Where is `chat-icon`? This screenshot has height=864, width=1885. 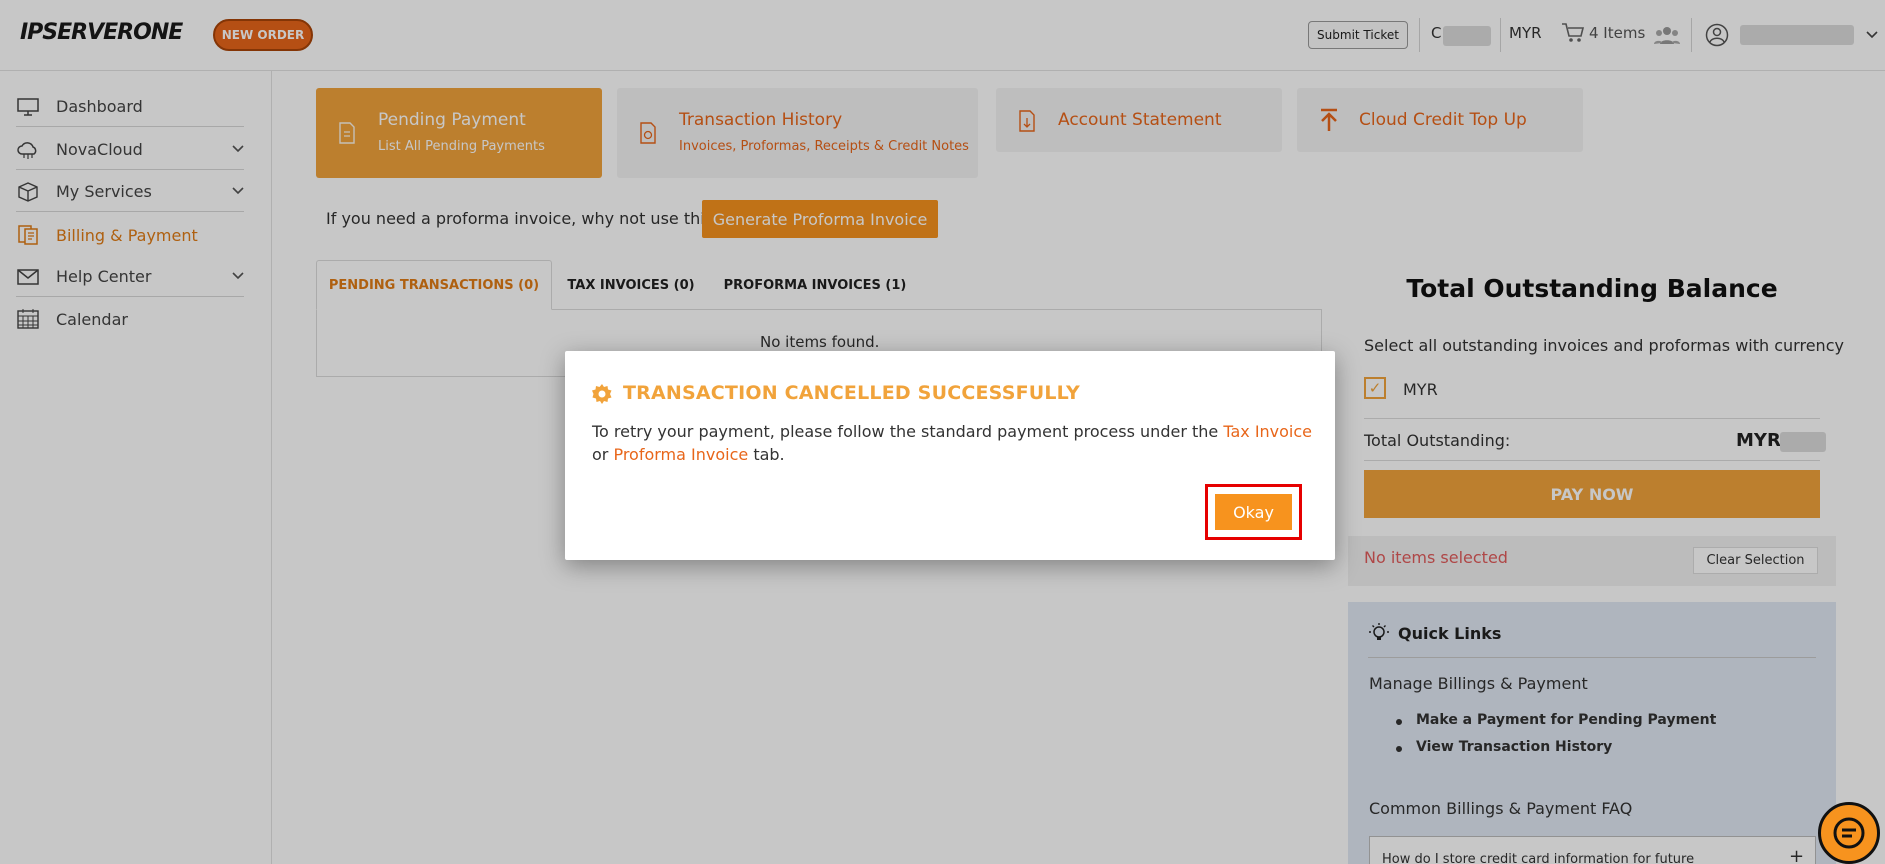
chat-icon is located at coordinates (1849, 833).